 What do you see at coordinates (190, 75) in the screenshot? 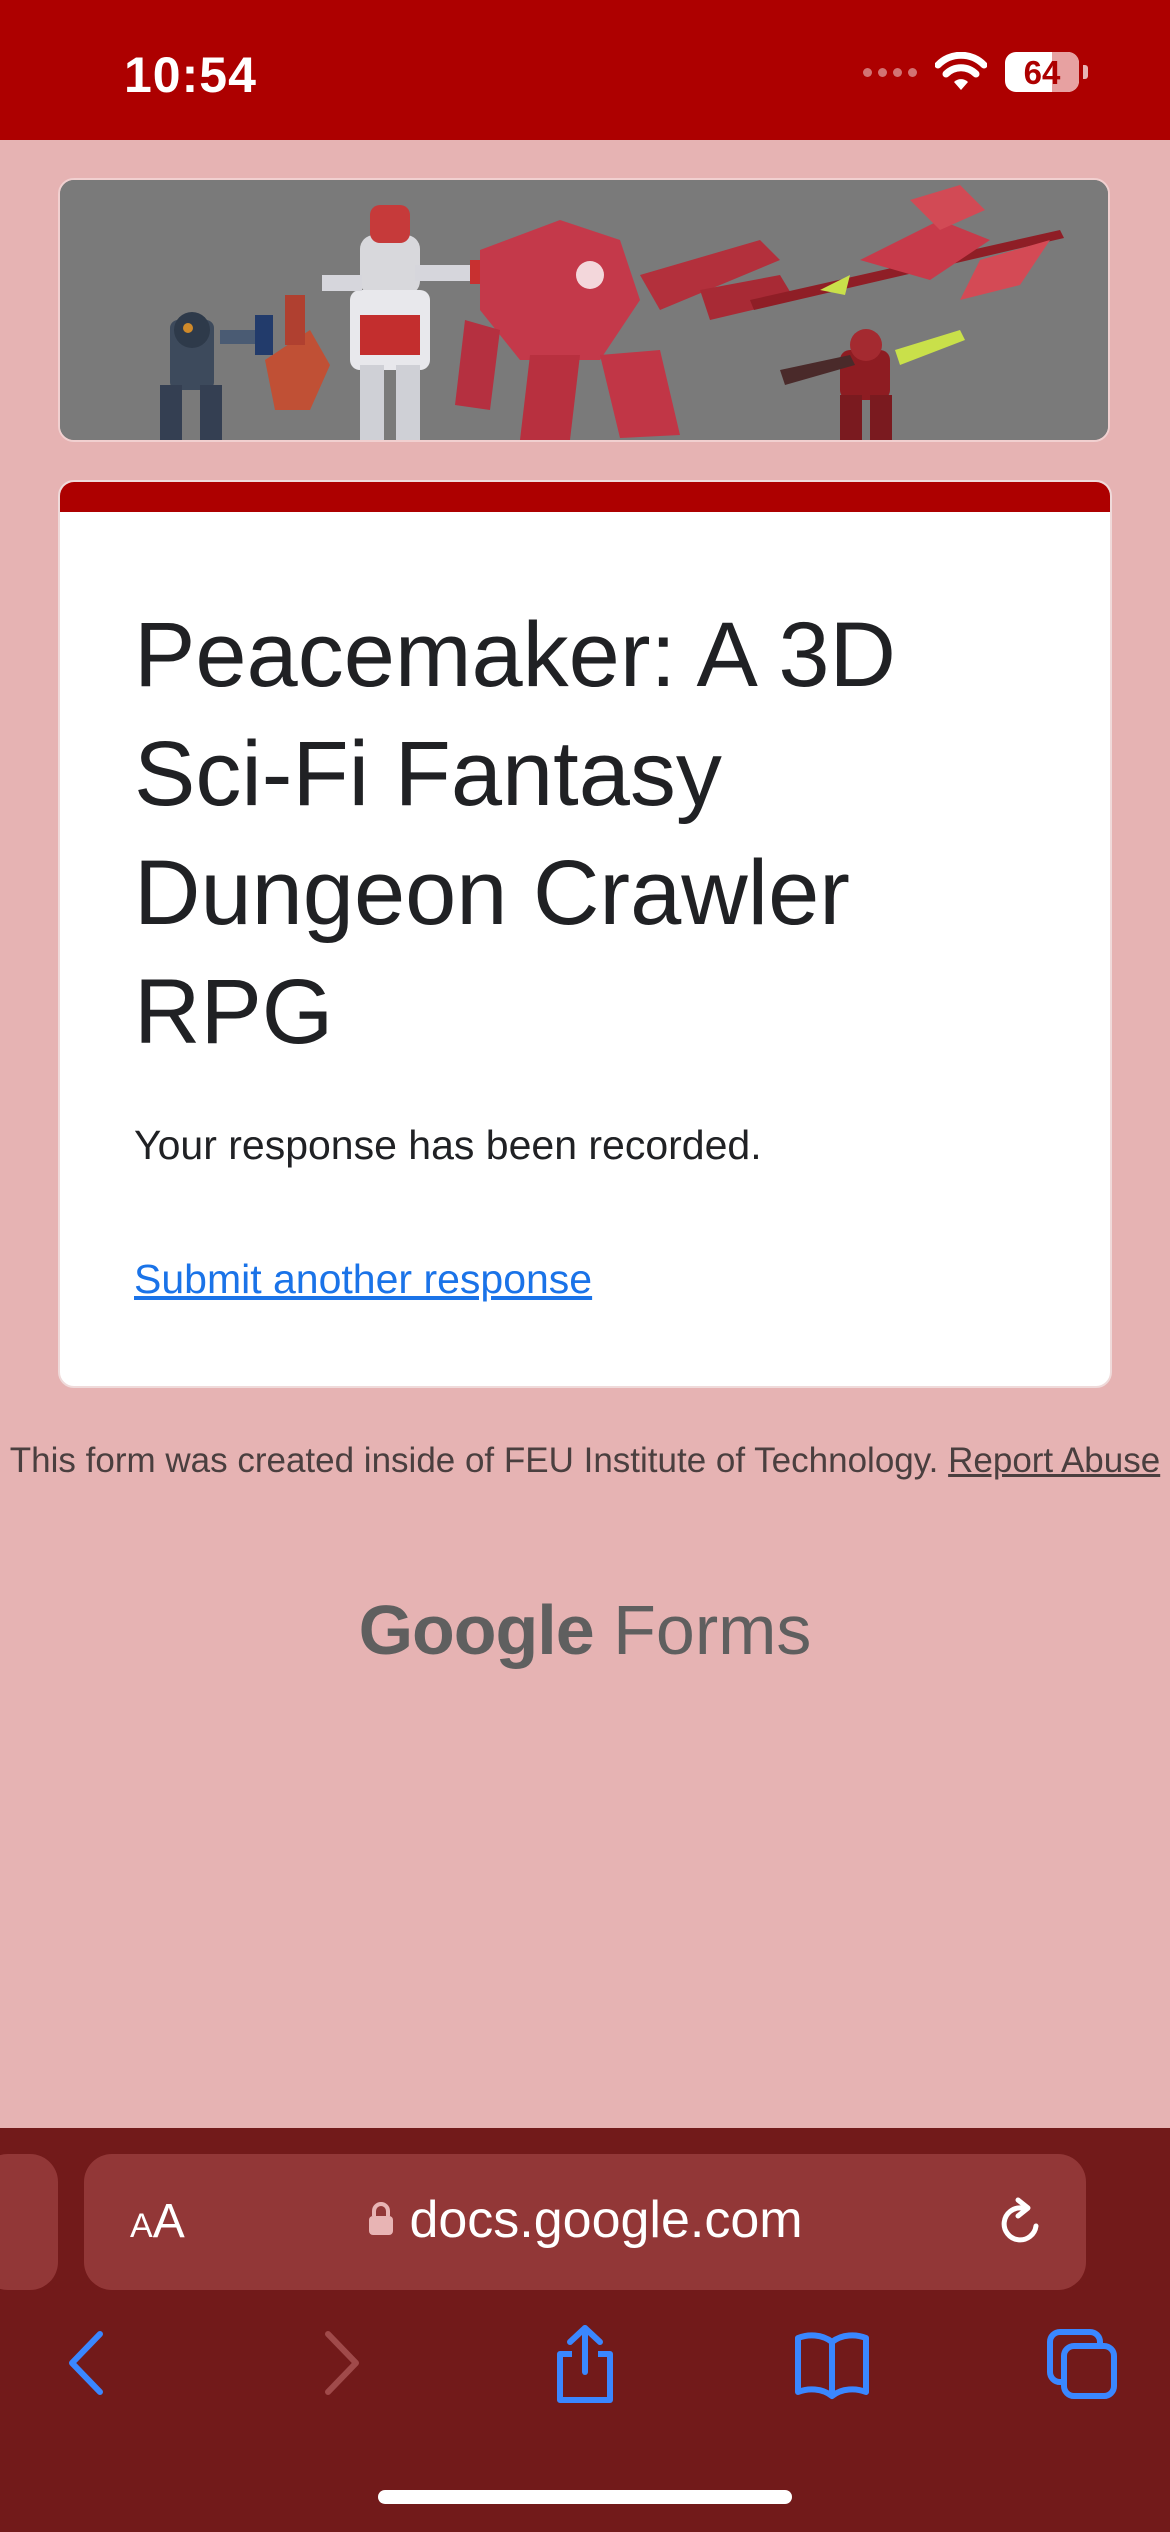
I see `status-time: 10:54` at bounding box center [190, 75].